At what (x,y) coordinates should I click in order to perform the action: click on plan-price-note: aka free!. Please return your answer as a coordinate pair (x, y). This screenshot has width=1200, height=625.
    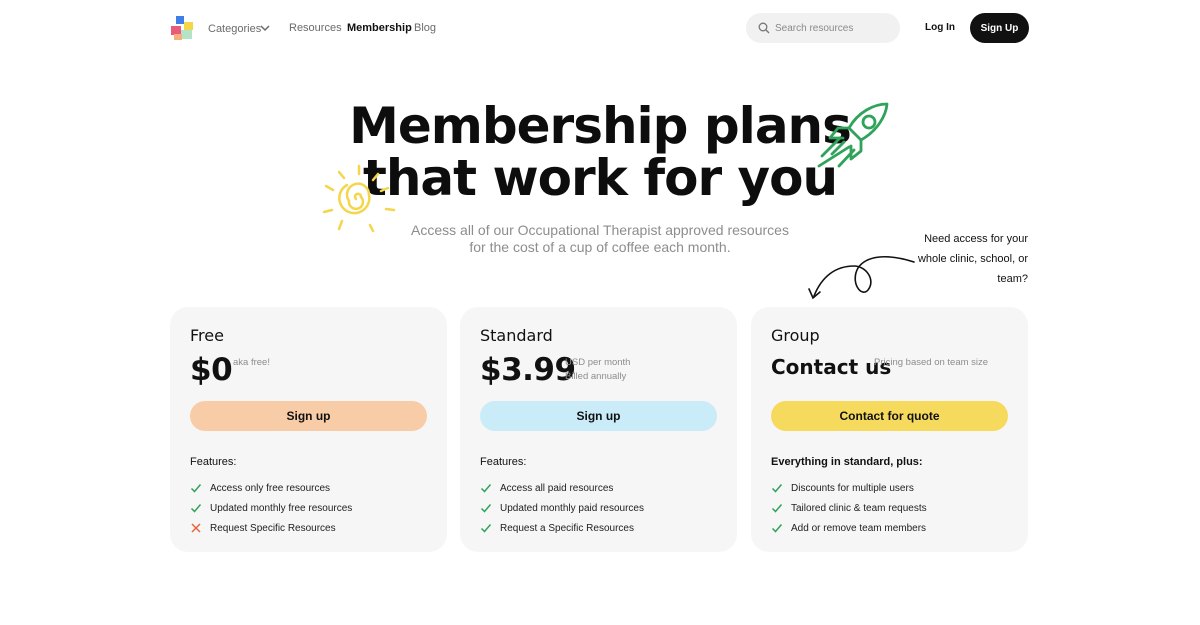
    Looking at the image, I should click on (251, 362).